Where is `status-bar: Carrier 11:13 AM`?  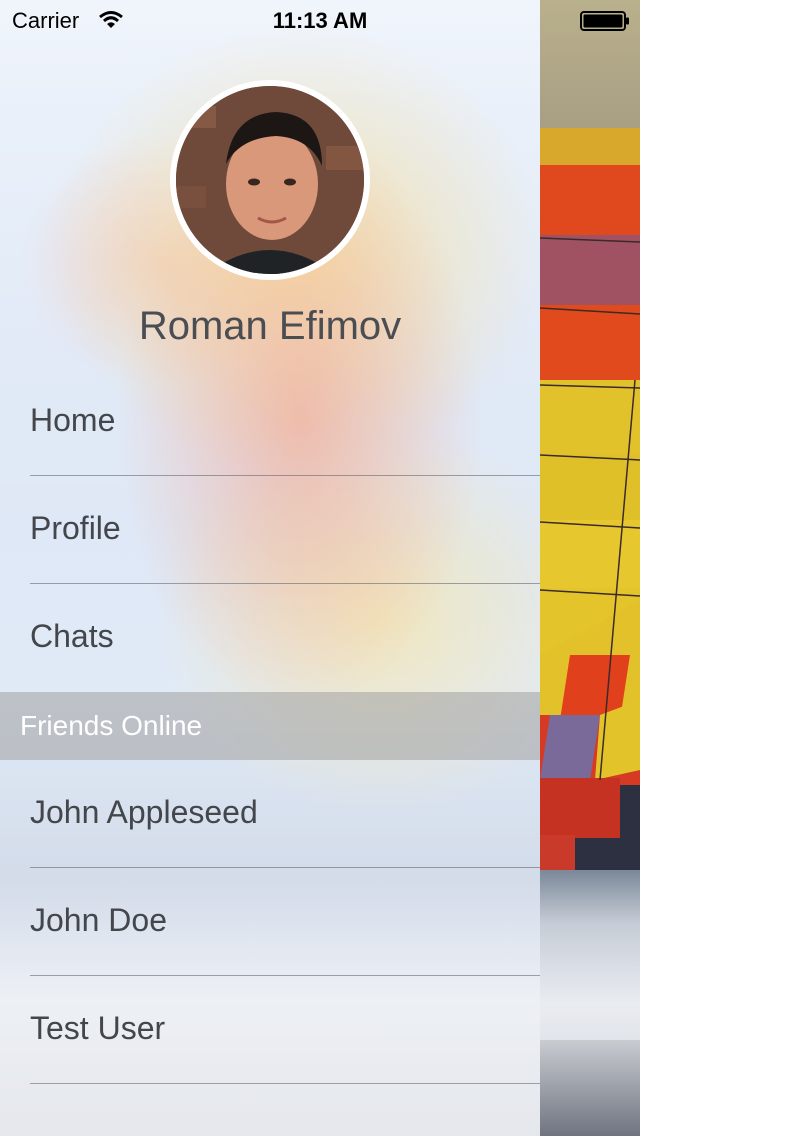
status-bar: Carrier 11:13 AM is located at coordinates (320, 20).